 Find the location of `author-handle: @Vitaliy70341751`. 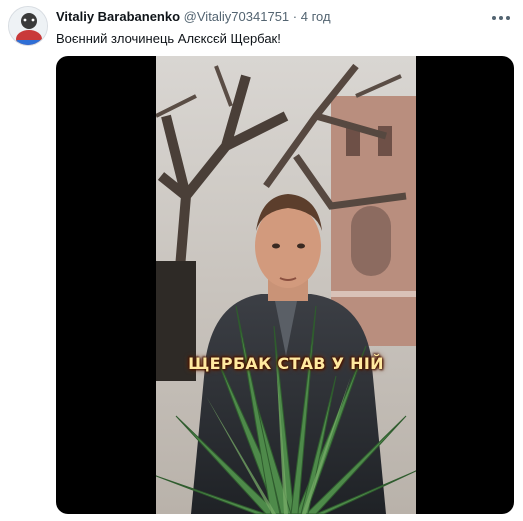

author-handle: @Vitaliy70341751 is located at coordinates (236, 16).